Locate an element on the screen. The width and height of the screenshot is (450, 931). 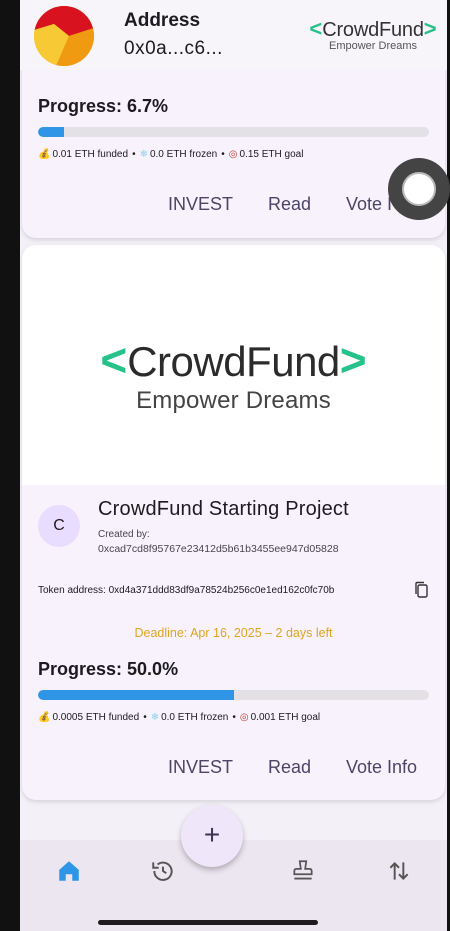
plus-icon: + is located at coordinates (212, 834).